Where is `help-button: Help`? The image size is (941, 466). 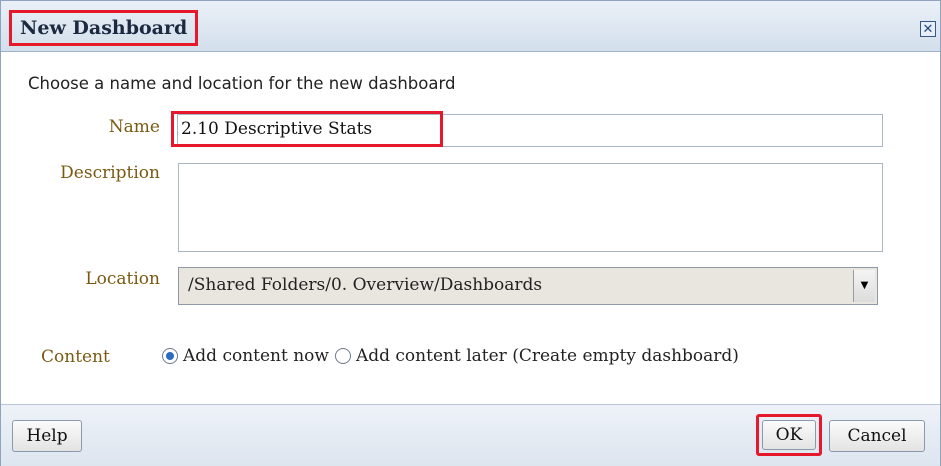
help-button: Help is located at coordinates (47, 436).